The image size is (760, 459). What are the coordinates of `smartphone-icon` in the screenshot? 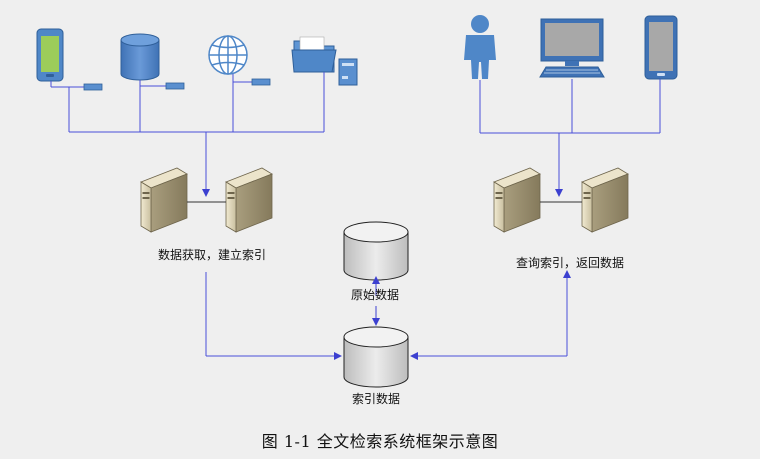 It's located at (69, 59).